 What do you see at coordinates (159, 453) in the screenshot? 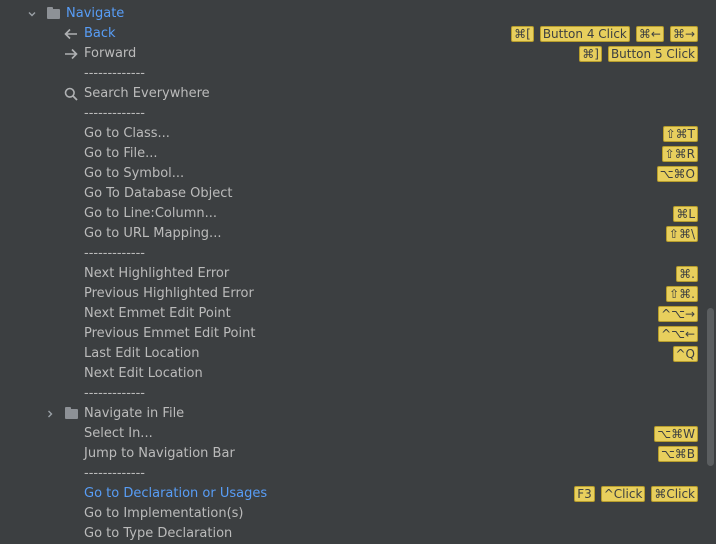
I see `action-label: Jump to Navigation Bar` at bounding box center [159, 453].